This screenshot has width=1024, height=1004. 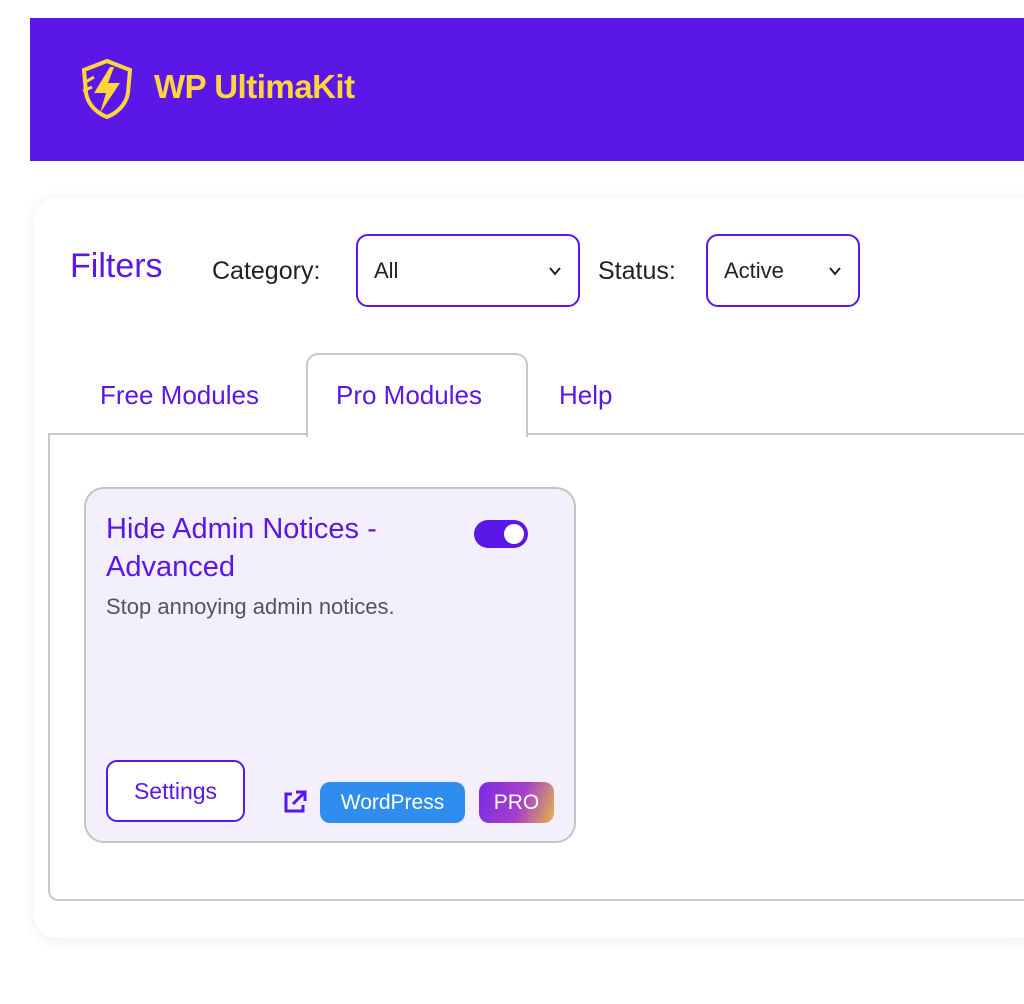 What do you see at coordinates (527, 89) in the screenshot?
I see `app-header: WP UltimaKit` at bounding box center [527, 89].